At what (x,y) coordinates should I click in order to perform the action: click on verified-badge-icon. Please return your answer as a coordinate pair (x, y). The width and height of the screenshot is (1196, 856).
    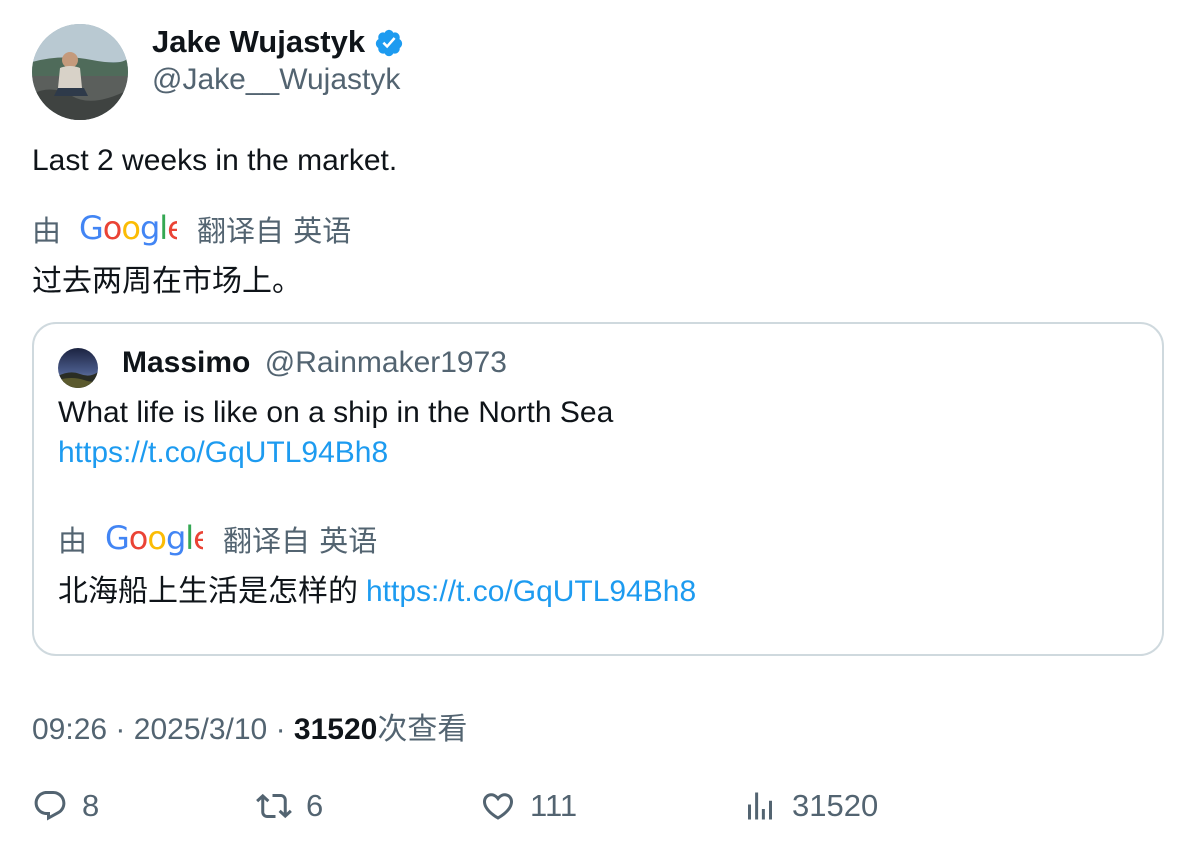
    Looking at the image, I should click on (389, 43).